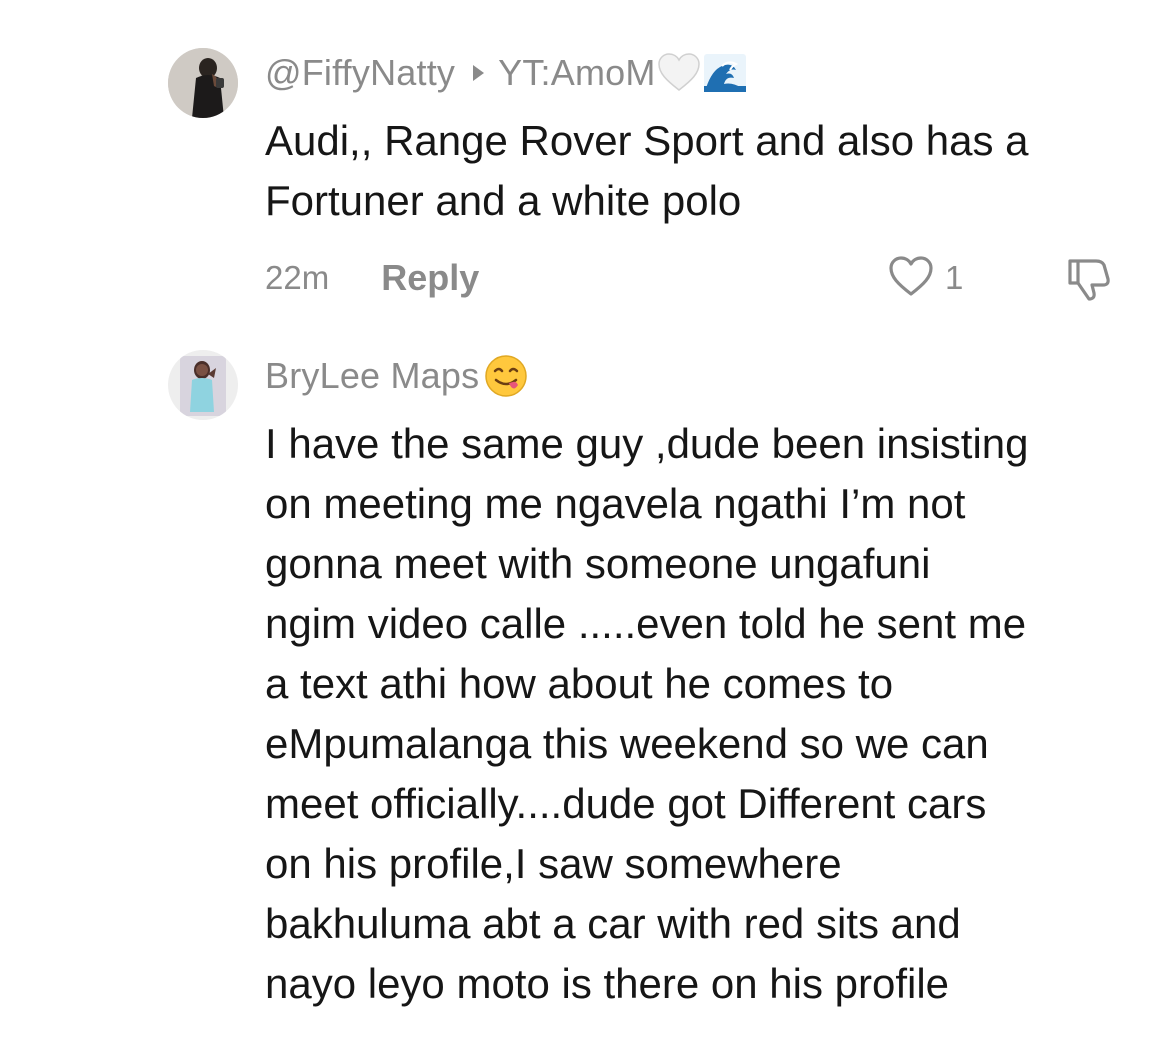 Image resolution: width=1169 pixels, height=1040 pixels. I want to click on comment-header: BryLee Maps, so click(397, 376).